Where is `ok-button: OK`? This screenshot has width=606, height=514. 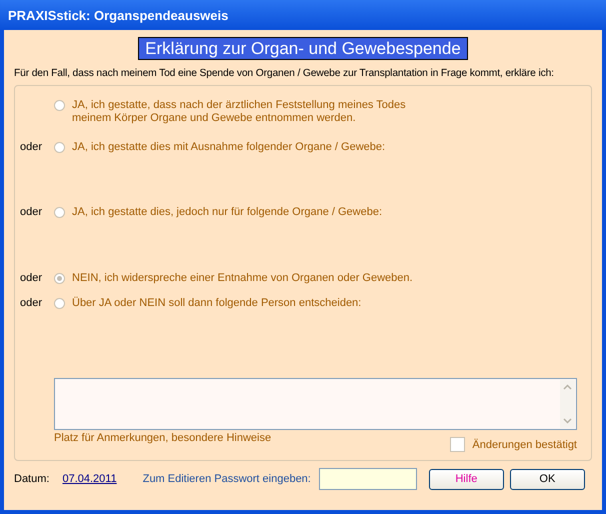 ok-button: OK is located at coordinates (547, 479).